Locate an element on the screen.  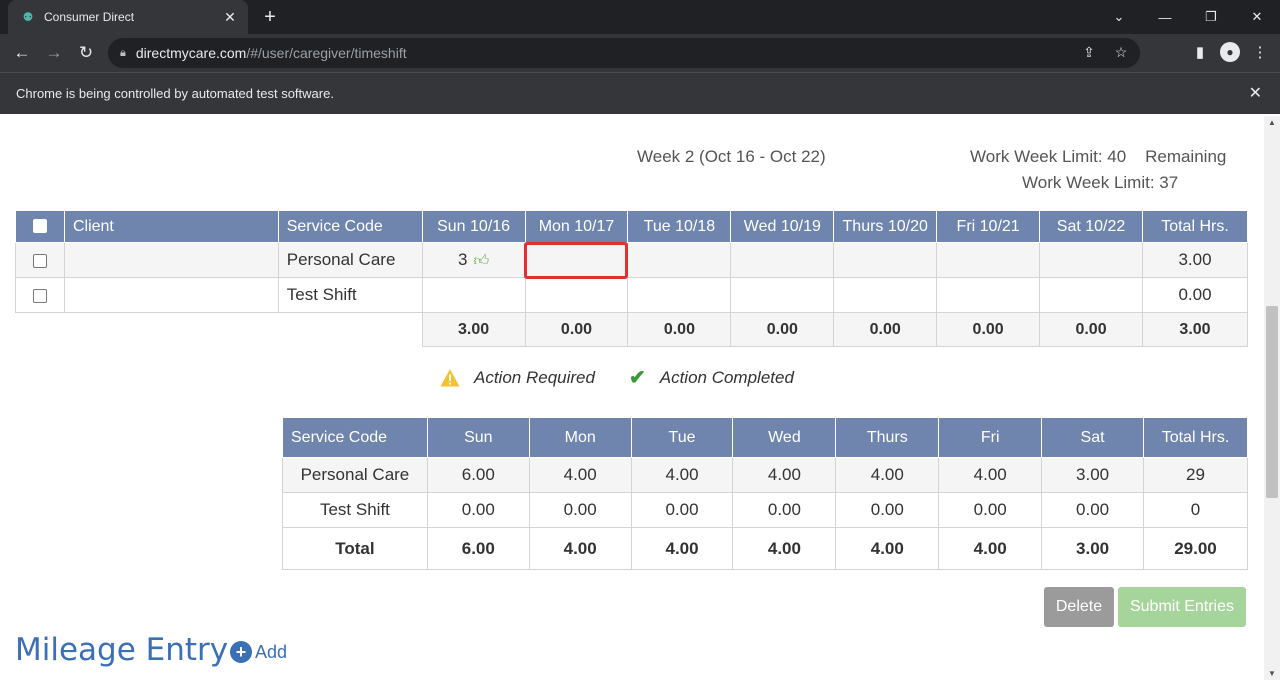
table-row: Test Shift 0.00 is located at coordinates (632, 295).